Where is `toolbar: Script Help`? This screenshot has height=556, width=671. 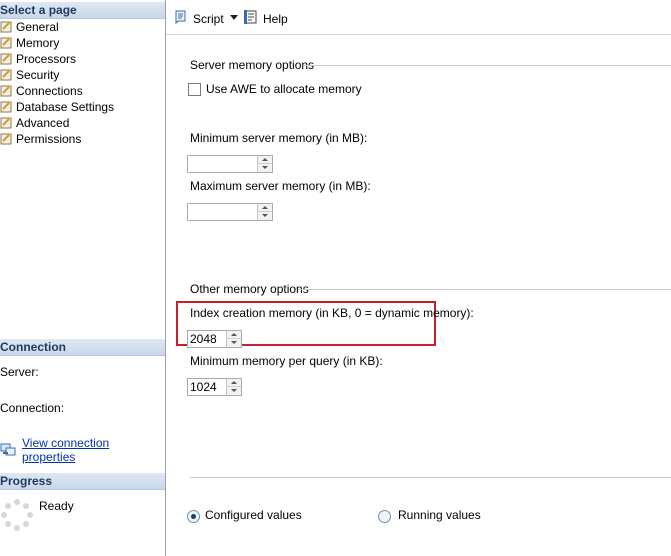
toolbar: Script Help is located at coordinates (418, 17).